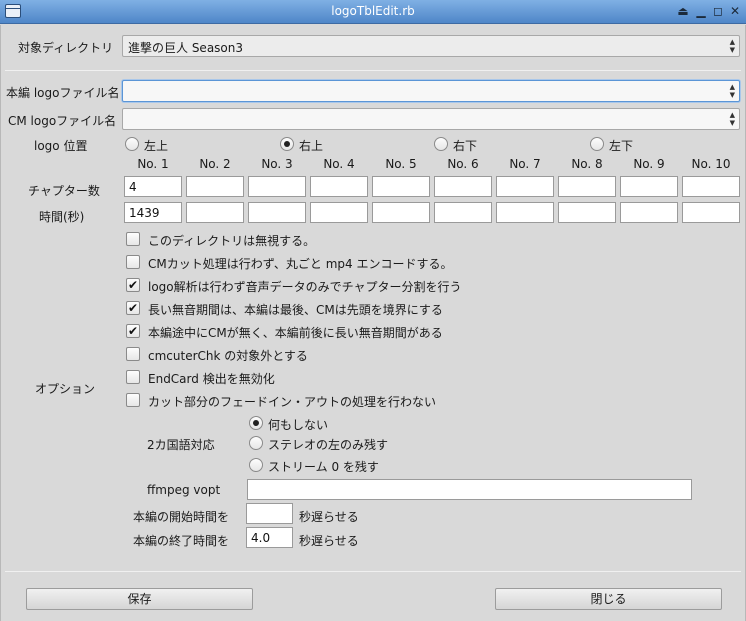  What do you see at coordinates (300, 264) in the screenshot?
I see `opt-no-cmcut-label: CMカット処理は行わず、丸ごと mp4 エンコードする。` at bounding box center [300, 264].